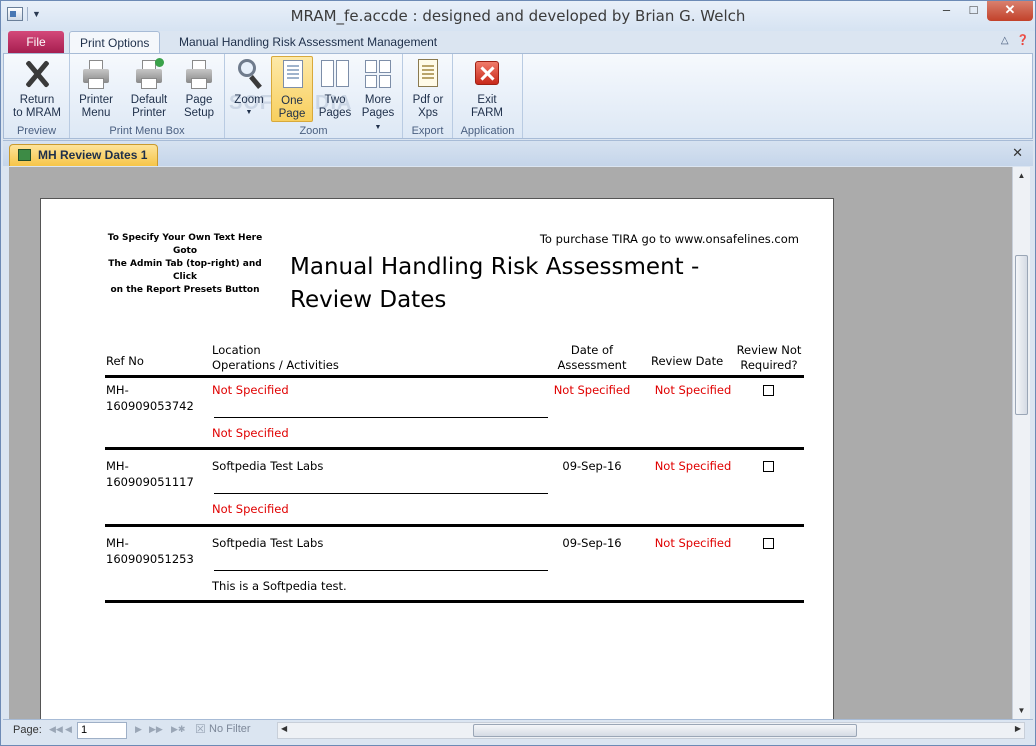 The width and height of the screenshot is (1036, 746). I want to click on header-date-of-assessment: Date of Assessment, so click(592, 358).